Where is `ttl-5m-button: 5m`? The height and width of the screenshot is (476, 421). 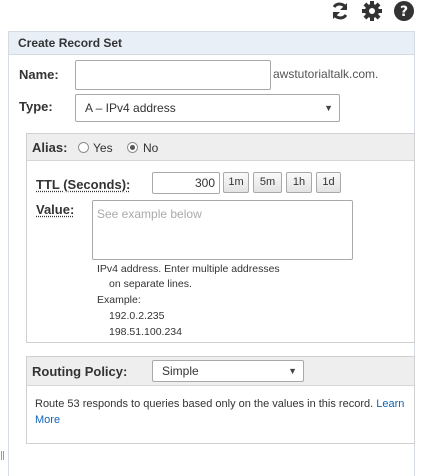 ttl-5m-button: 5m is located at coordinates (267, 182).